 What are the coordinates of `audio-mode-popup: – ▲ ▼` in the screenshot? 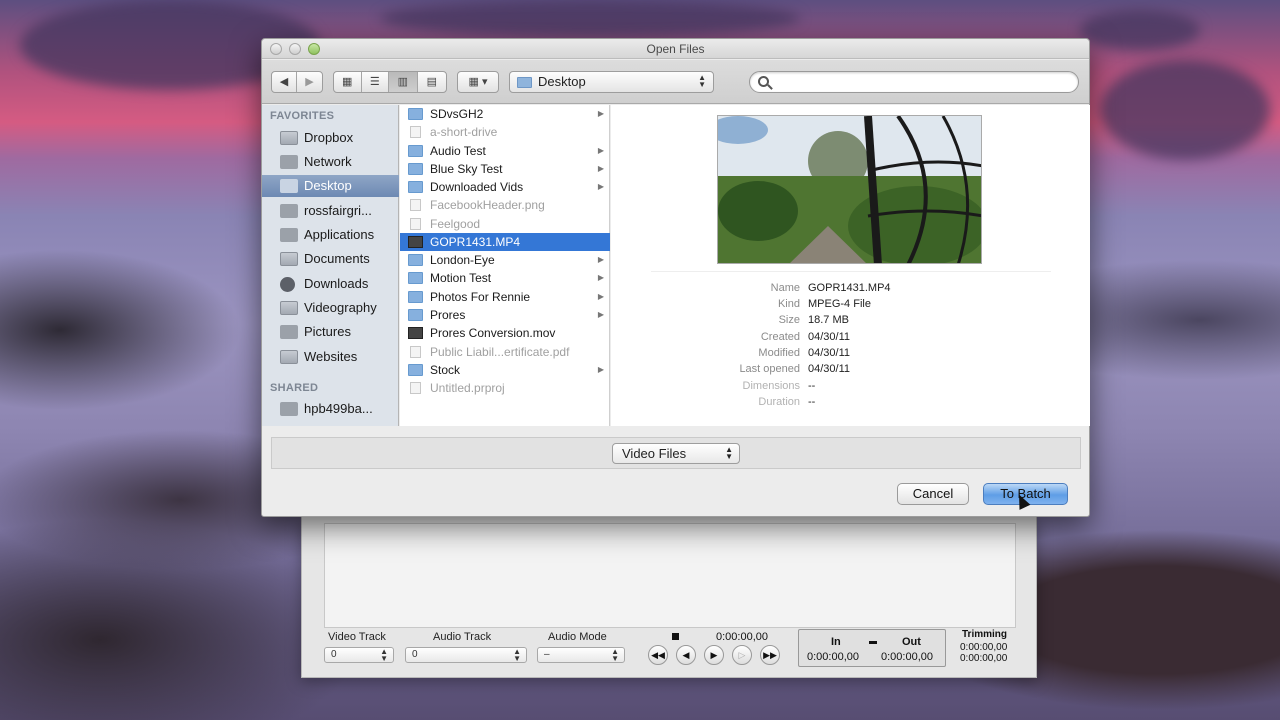 It's located at (581, 655).